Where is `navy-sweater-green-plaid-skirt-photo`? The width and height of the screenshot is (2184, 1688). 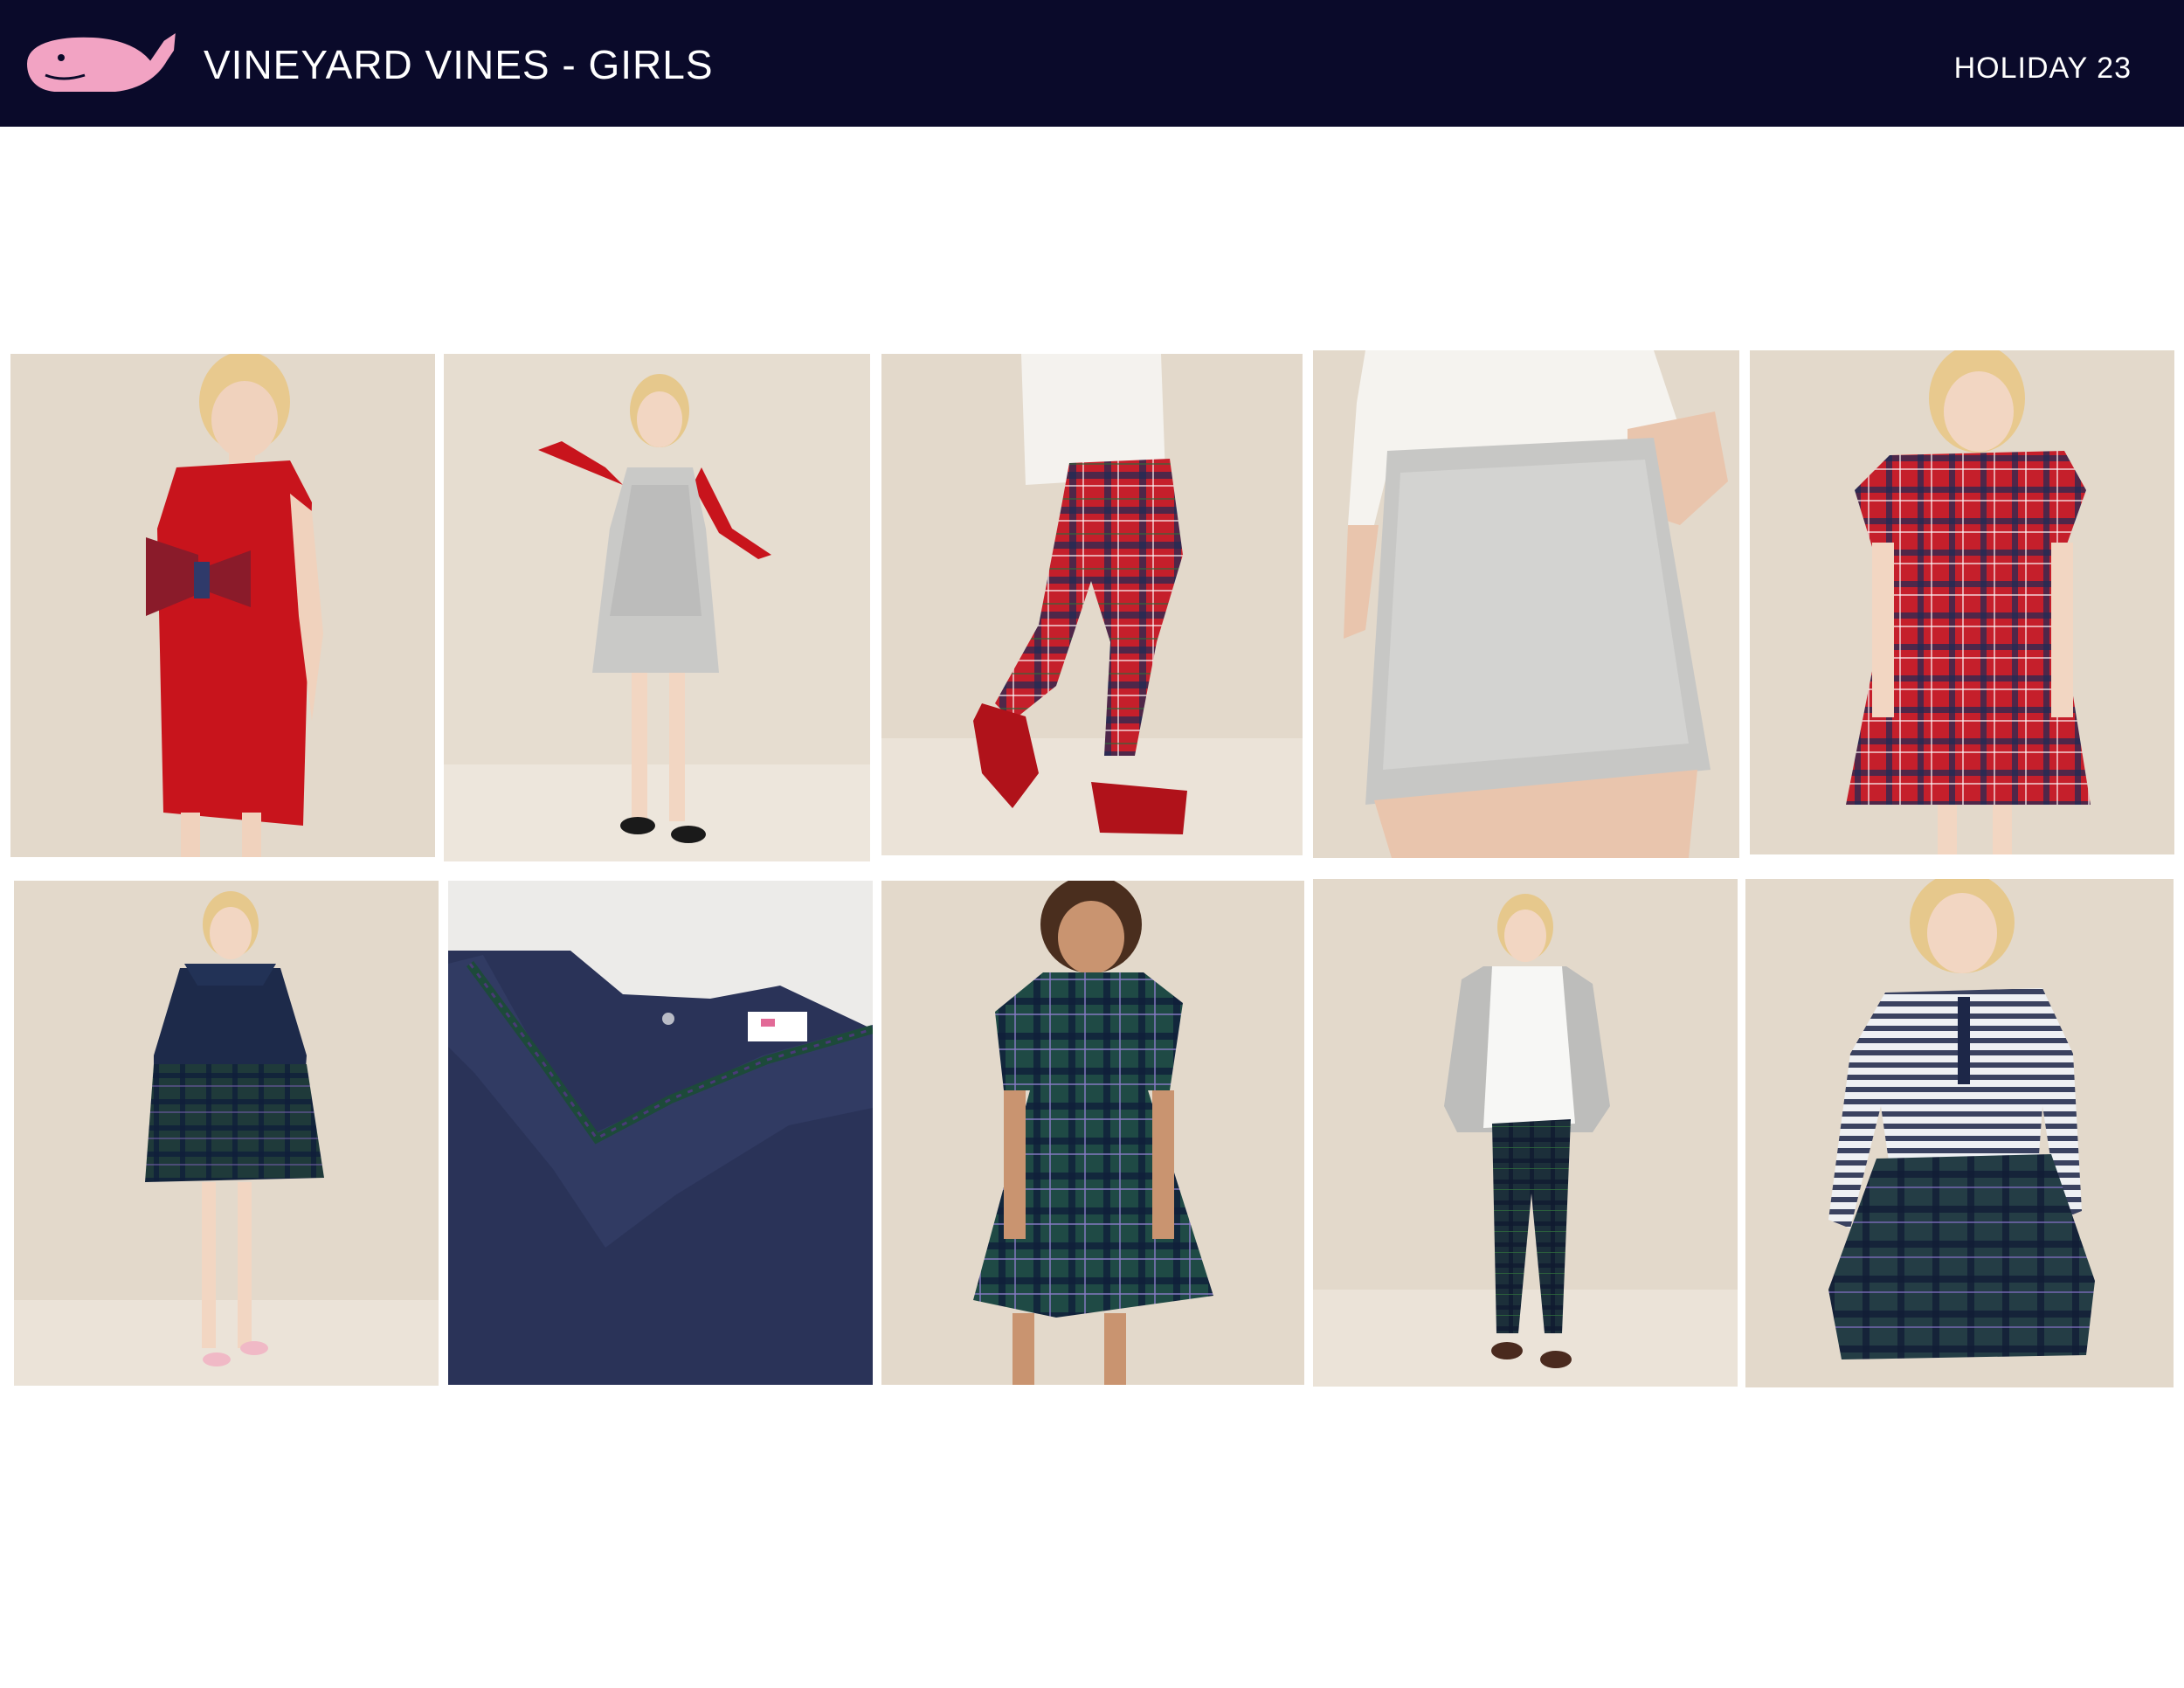
navy-sweater-green-plaid-skirt-photo is located at coordinates (226, 1133).